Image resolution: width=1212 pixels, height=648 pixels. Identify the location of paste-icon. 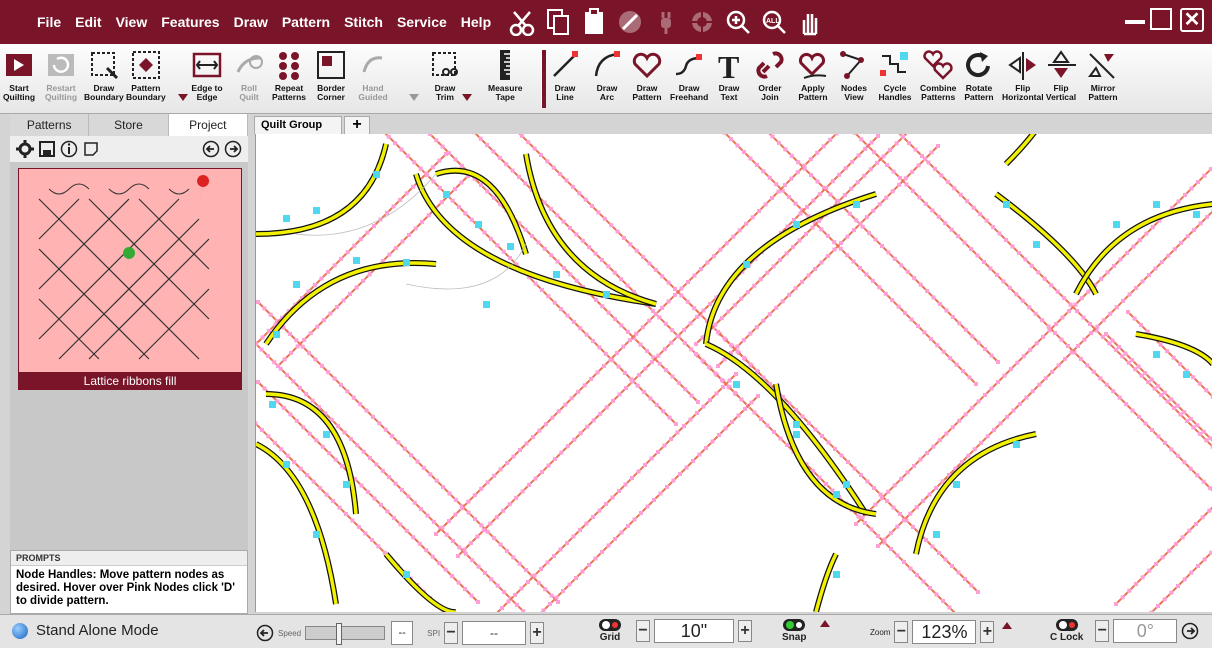
(594, 22).